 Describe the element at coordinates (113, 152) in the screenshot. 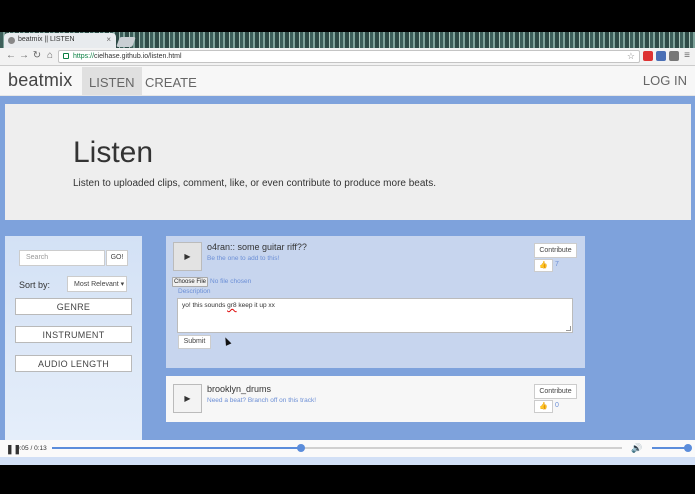

I see `page-title: Listen` at that location.